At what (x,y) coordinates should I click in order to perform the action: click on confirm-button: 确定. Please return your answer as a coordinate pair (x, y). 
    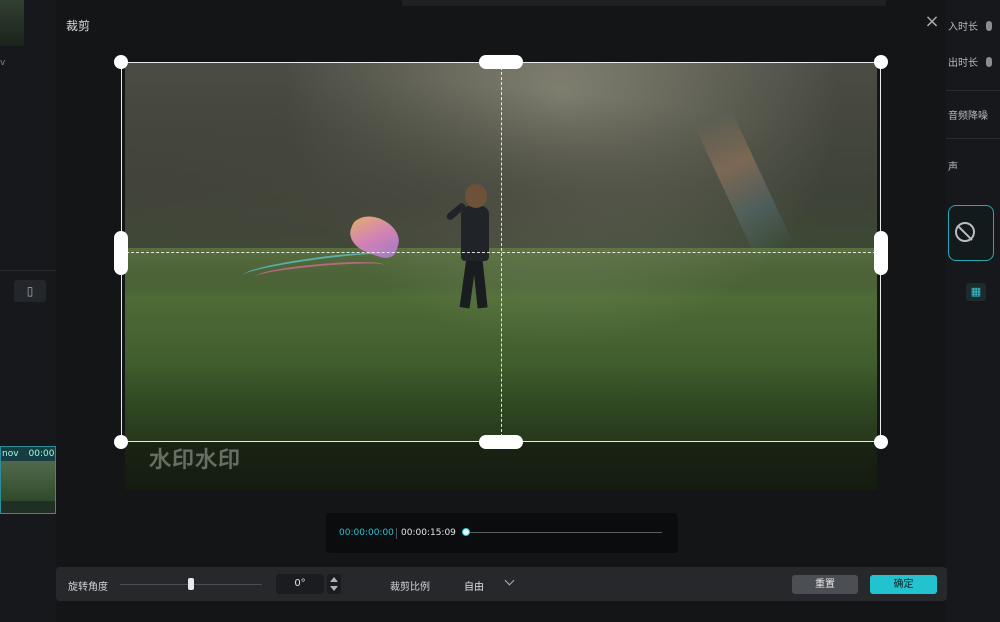
    Looking at the image, I should click on (903, 584).